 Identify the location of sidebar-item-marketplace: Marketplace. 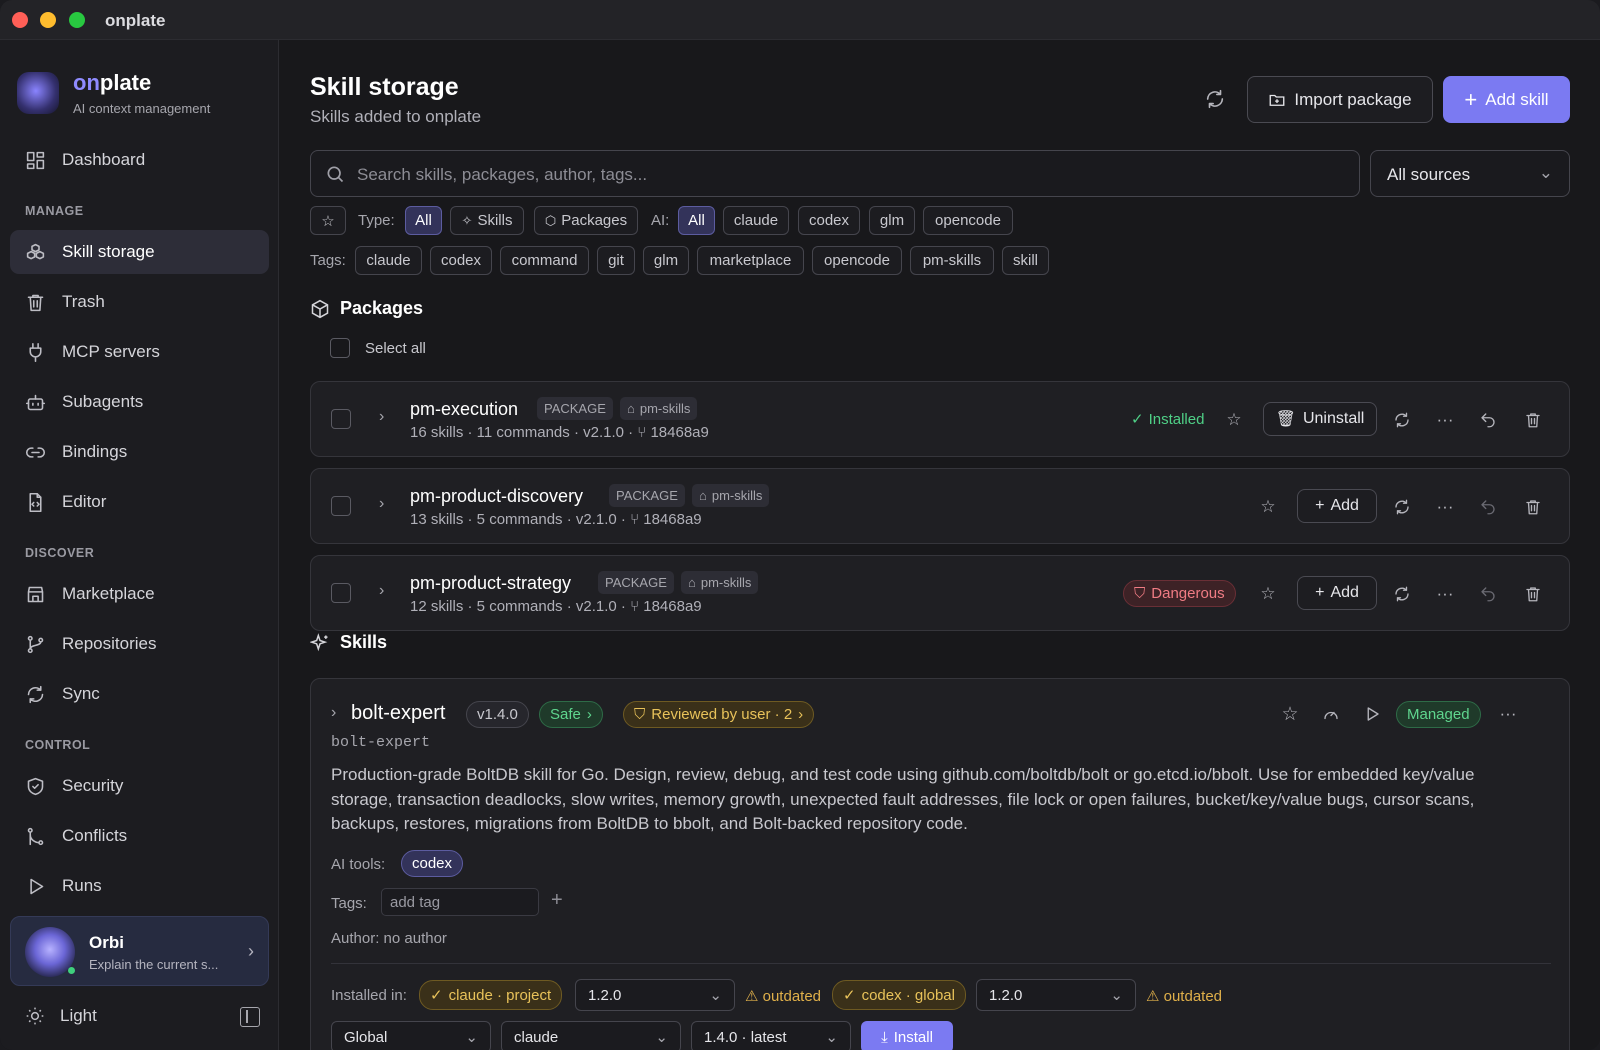
(139, 594).